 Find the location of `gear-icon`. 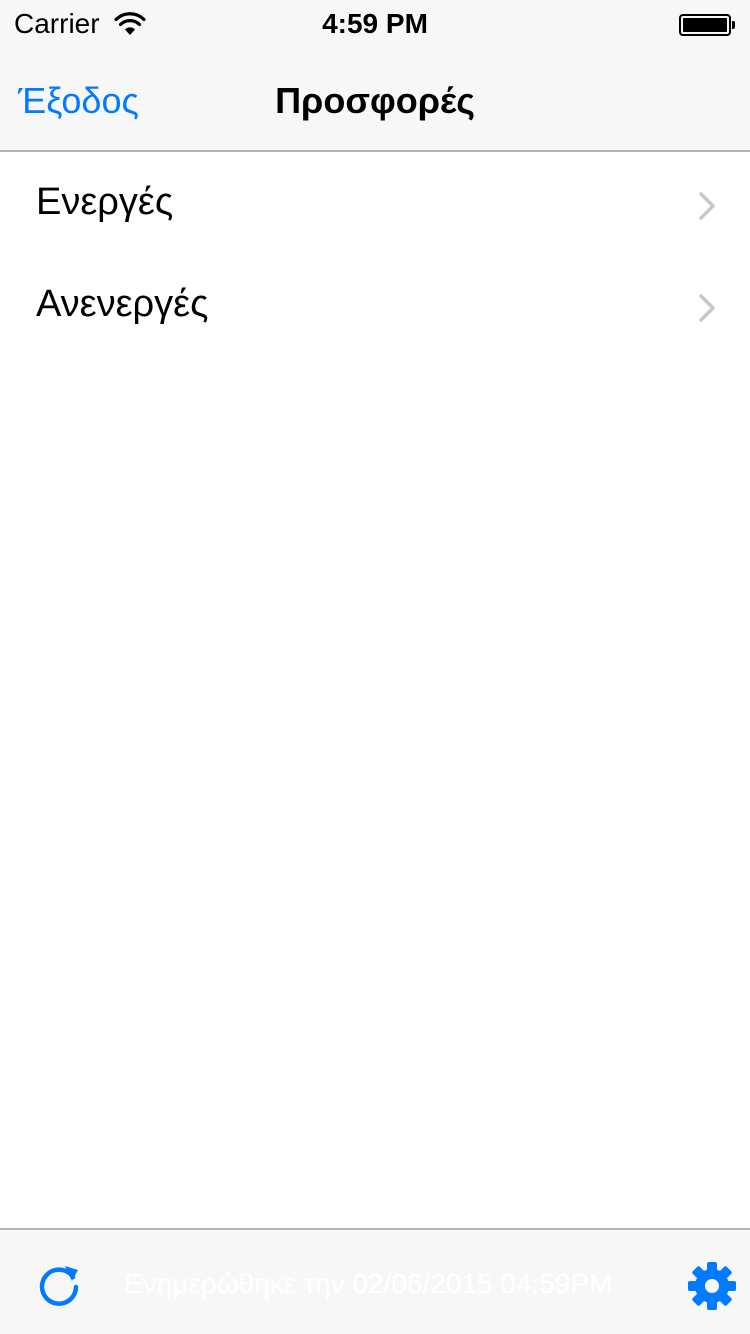

gear-icon is located at coordinates (712, 1286).